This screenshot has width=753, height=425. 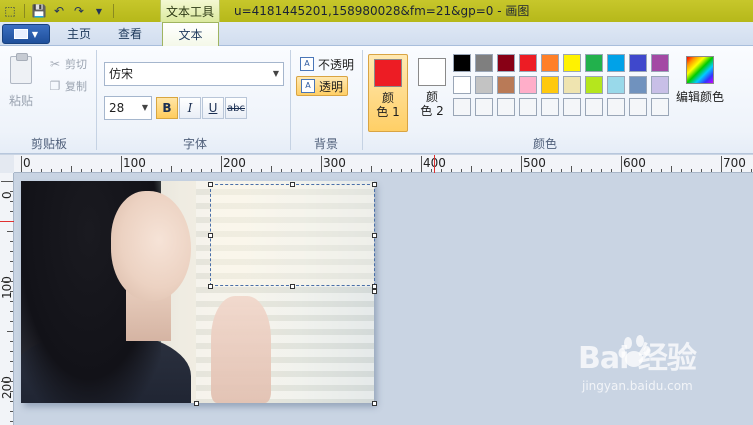 I want to click on redo-icon: ↷, so click(x=79, y=11).